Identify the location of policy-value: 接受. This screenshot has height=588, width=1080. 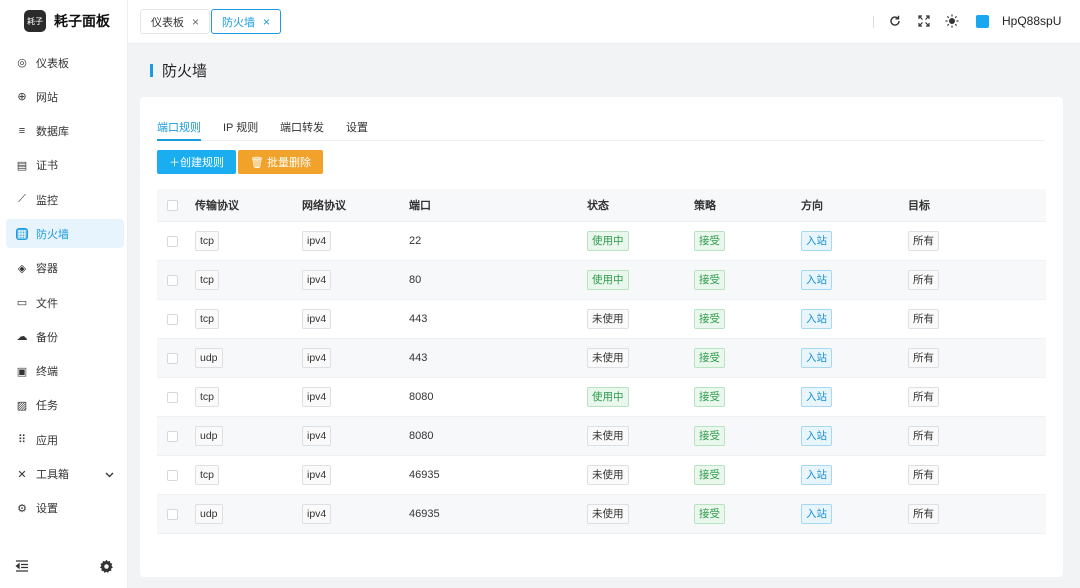
(709, 280).